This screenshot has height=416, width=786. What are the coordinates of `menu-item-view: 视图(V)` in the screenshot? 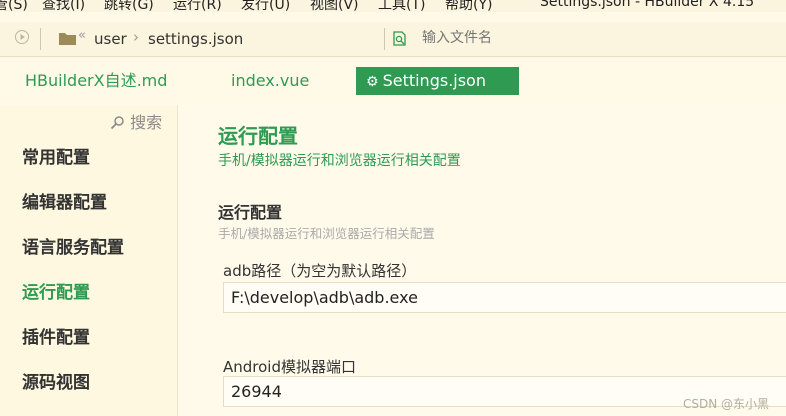 It's located at (334, 6).